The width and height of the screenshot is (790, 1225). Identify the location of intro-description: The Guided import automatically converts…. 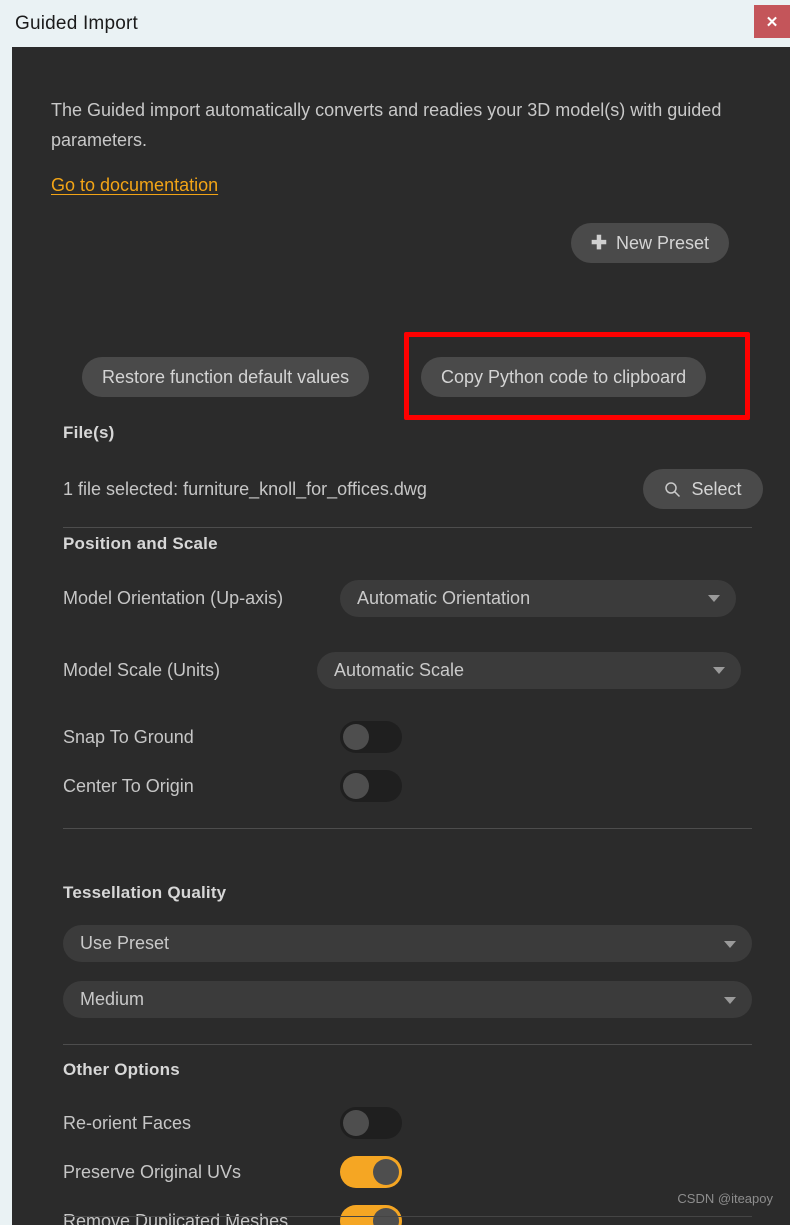
(386, 125).